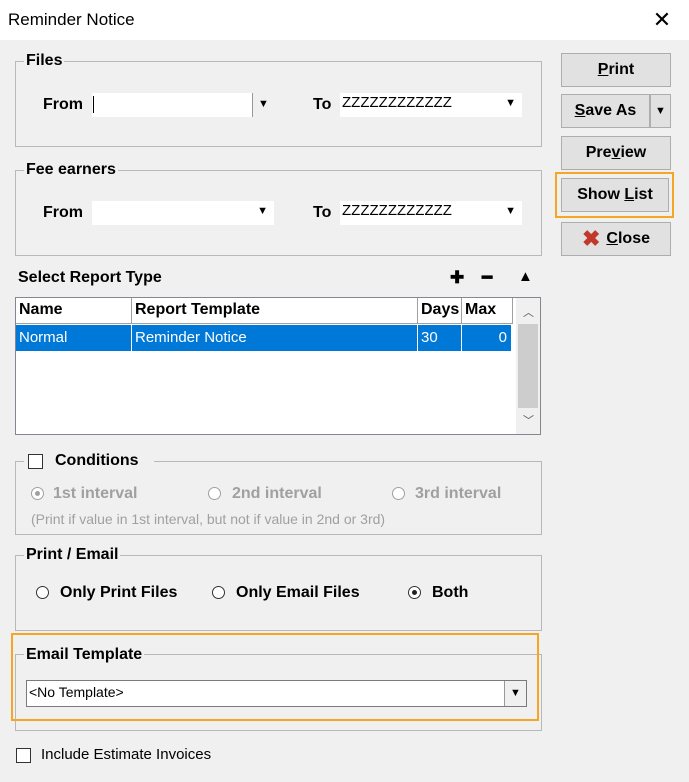 This screenshot has height=782, width=689. I want to click on preview-button: Preview, so click(616, 153).